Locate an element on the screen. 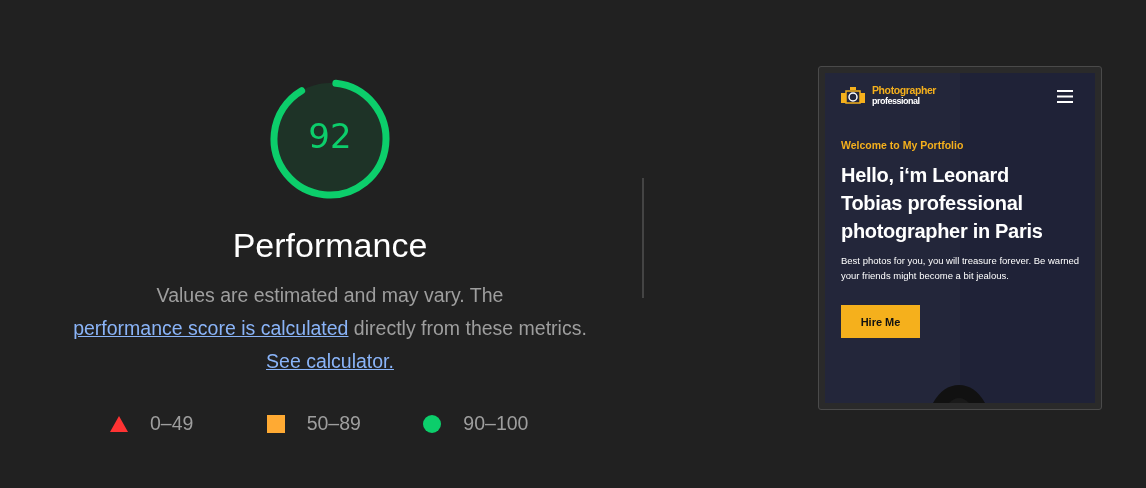 The width and height of the screenshot is (1146, 488). hero-heading: Hello, i‘m Leonard Tobias professional photographer in Paris is located at coordinates (942, 203).